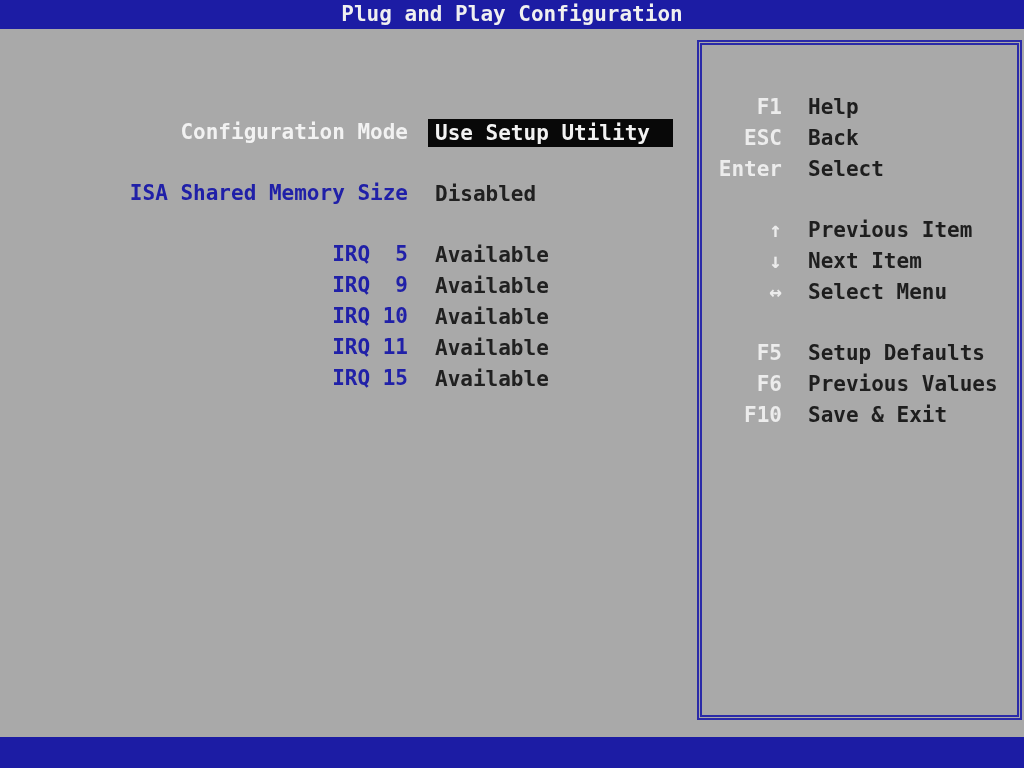  What do you see at coordinates (896, 353) in the screenshot?
I see `key-action: Setup Defaults` at bounding box center [896, 353].